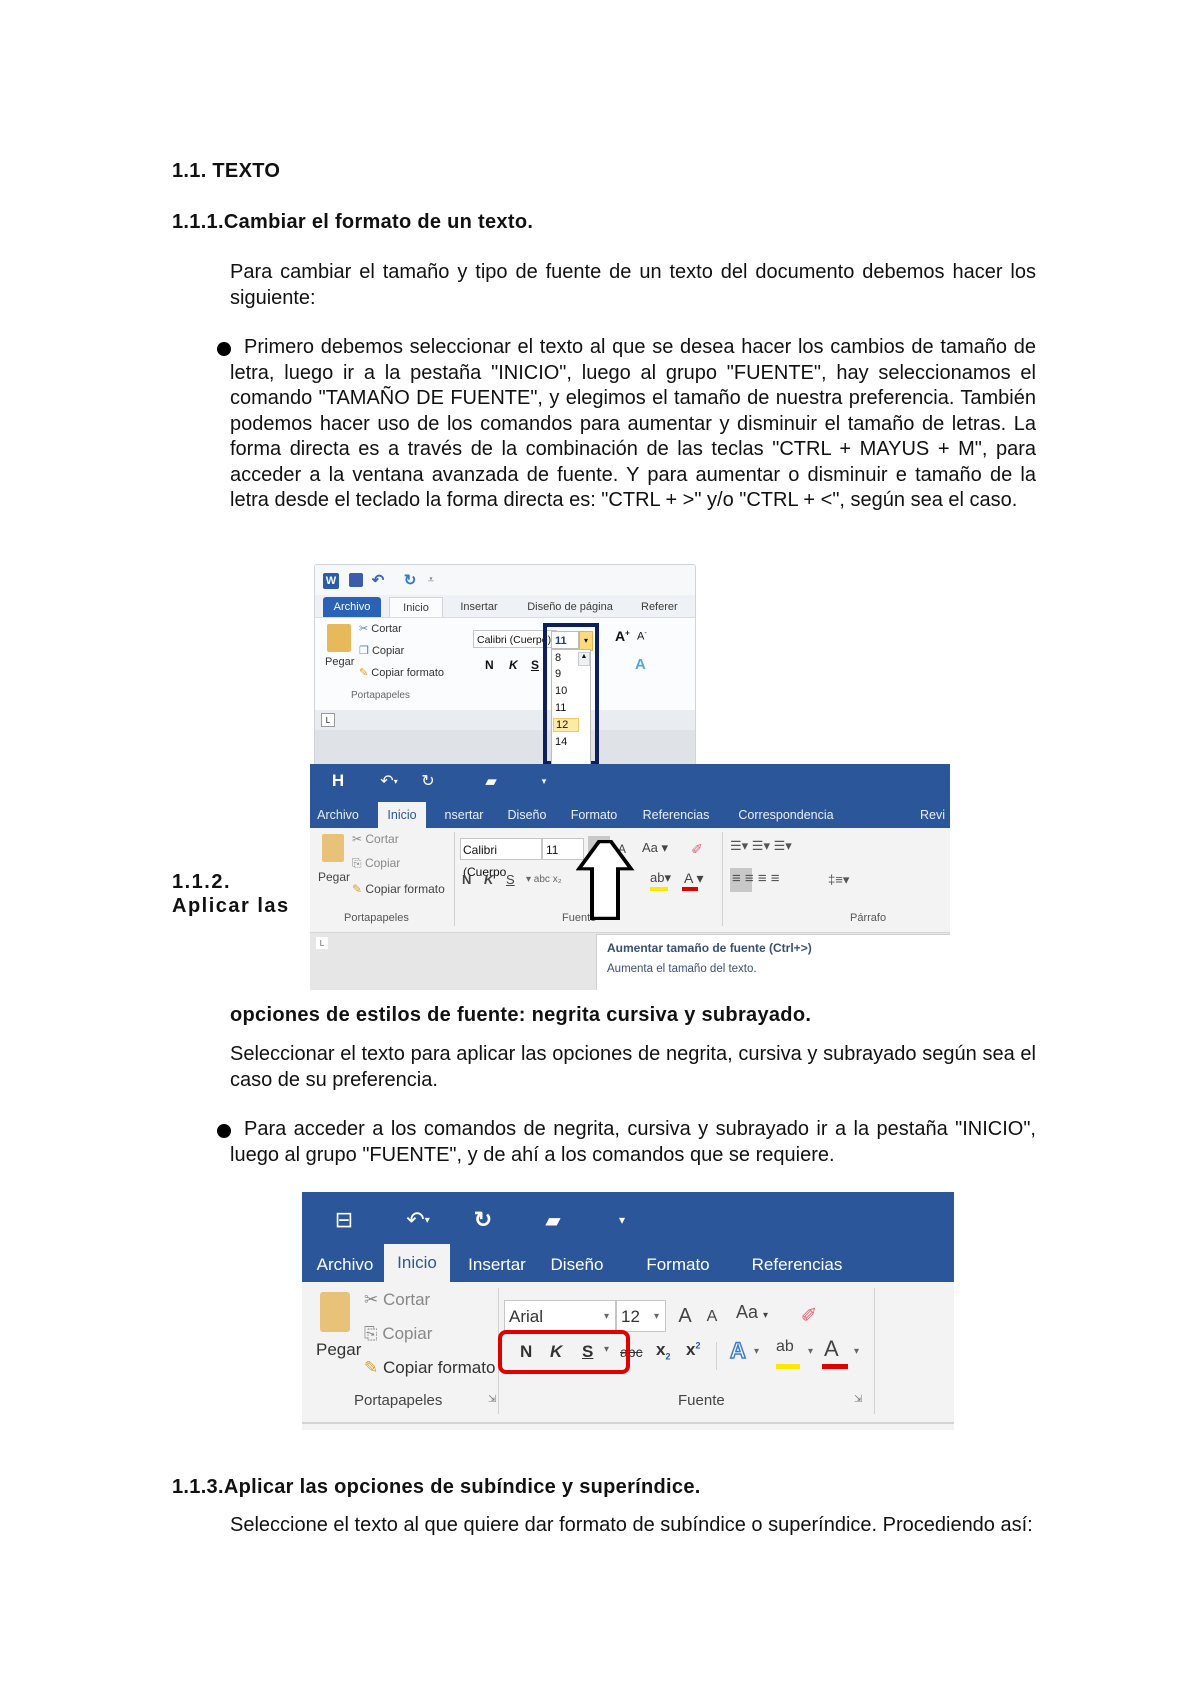 The height and width of the screenshot is (1698, 1200). I want to click on tab-insertar: nsertar, so click(464, 815).